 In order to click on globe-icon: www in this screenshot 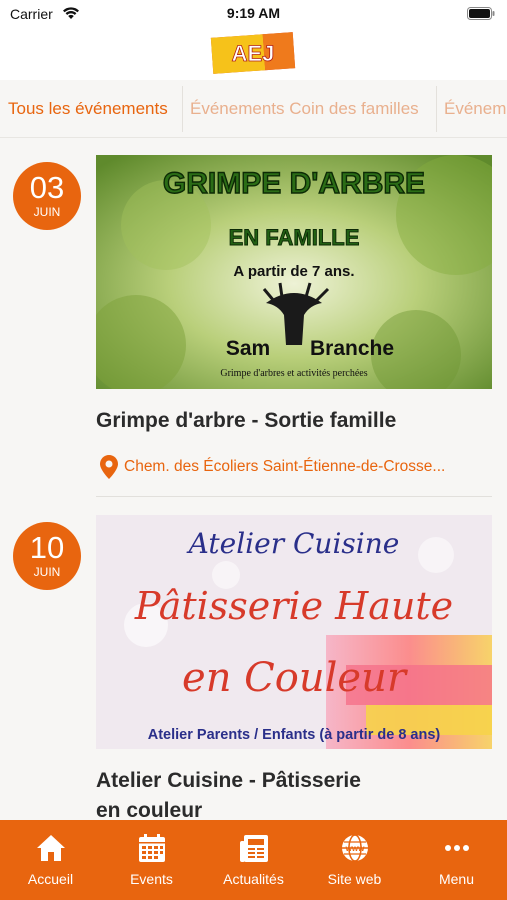, I will do `click(355, 848)`.